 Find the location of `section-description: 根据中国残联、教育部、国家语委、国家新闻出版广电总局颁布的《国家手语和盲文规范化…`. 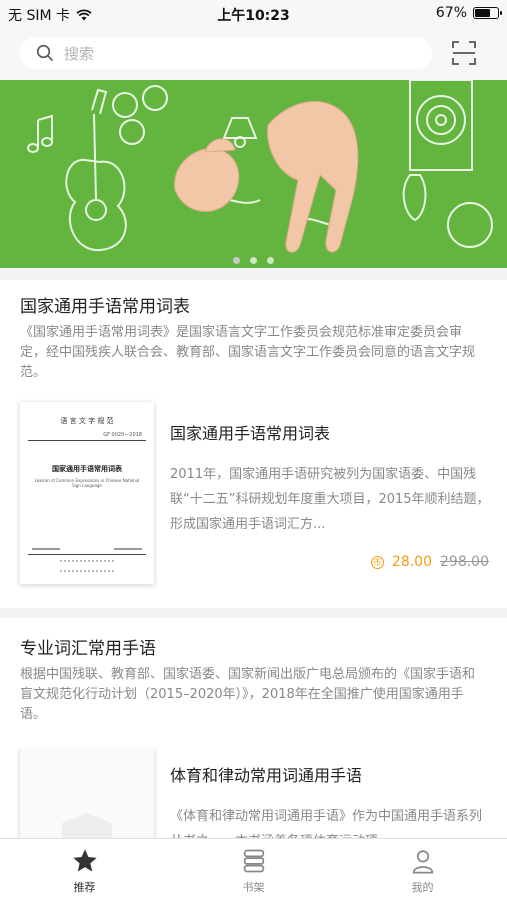

section-description: 根据中国残联、教育部、国家语委、国家新闻出版广电总局颁布的《国家手语和盲文规范化… is located at coordinates (248, 694).